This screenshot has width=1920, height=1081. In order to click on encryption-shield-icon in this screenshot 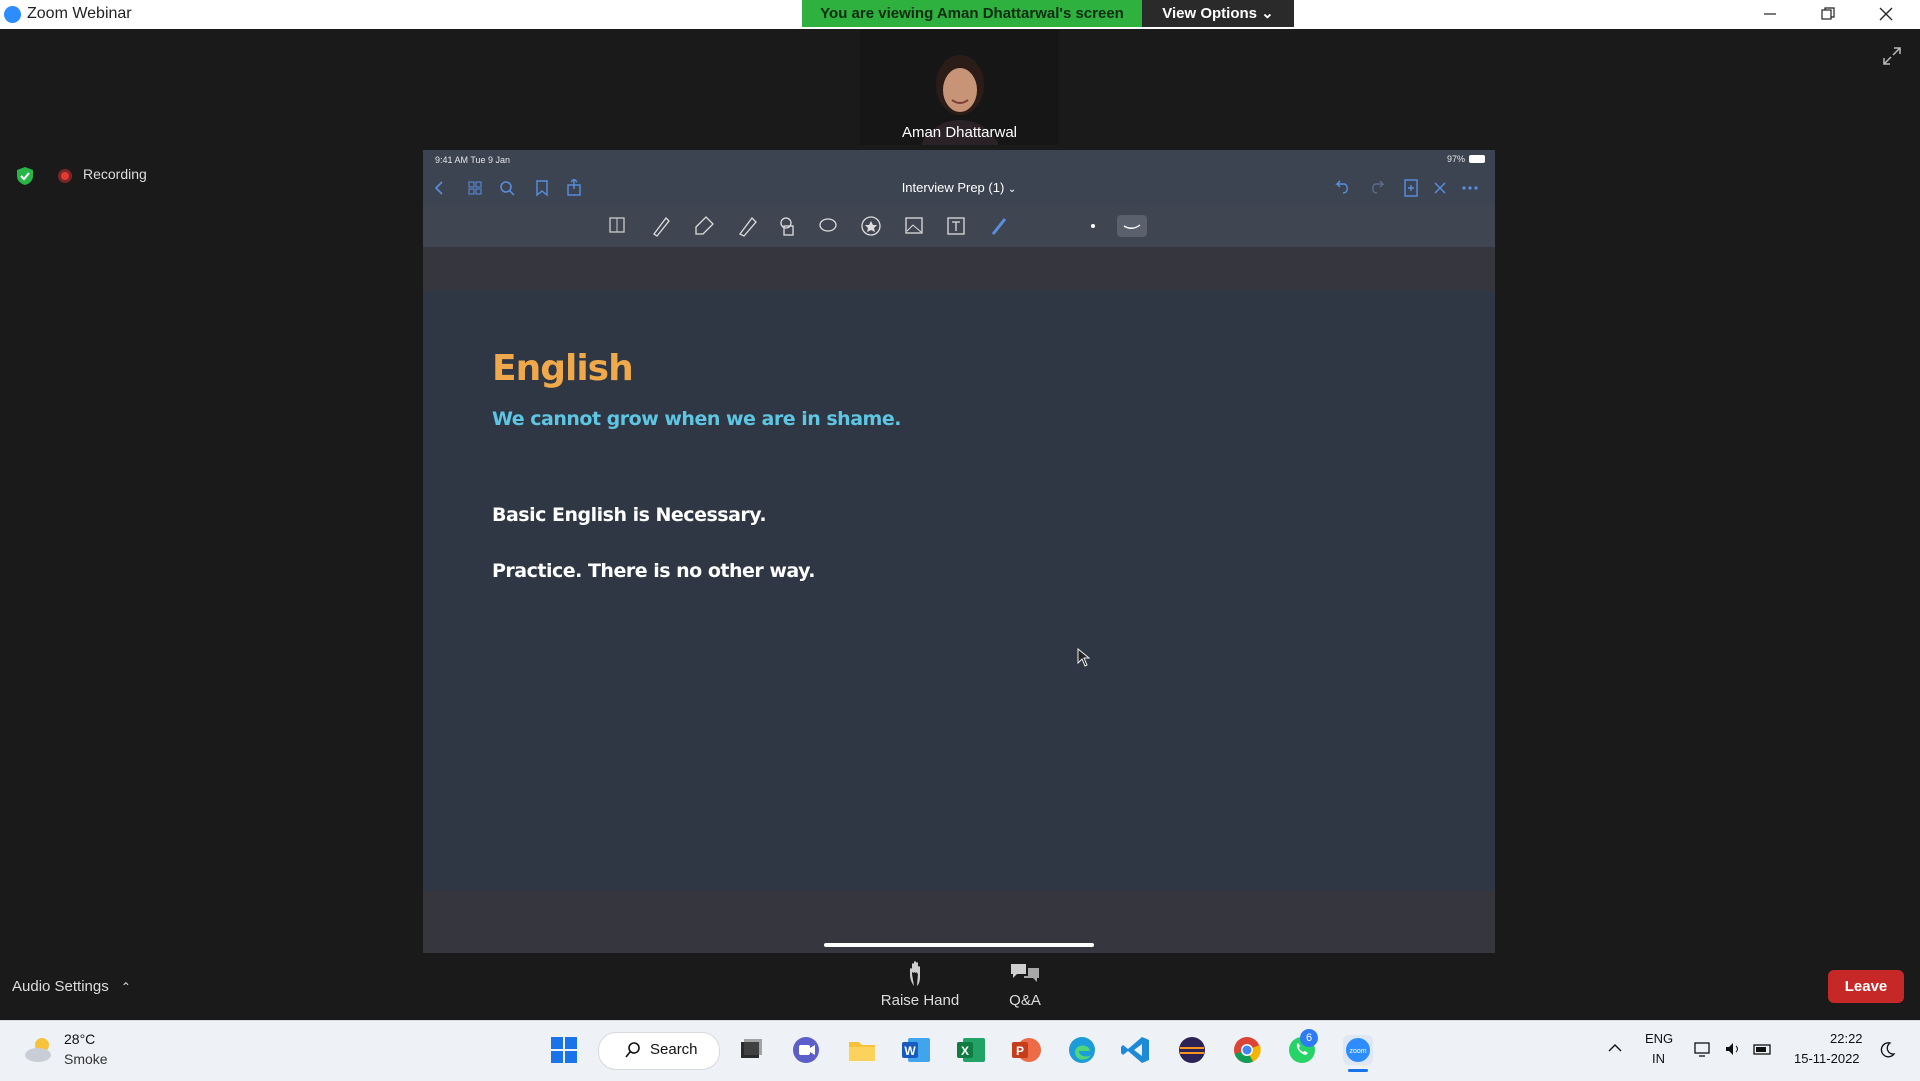, I will do `click(25, 176)`.